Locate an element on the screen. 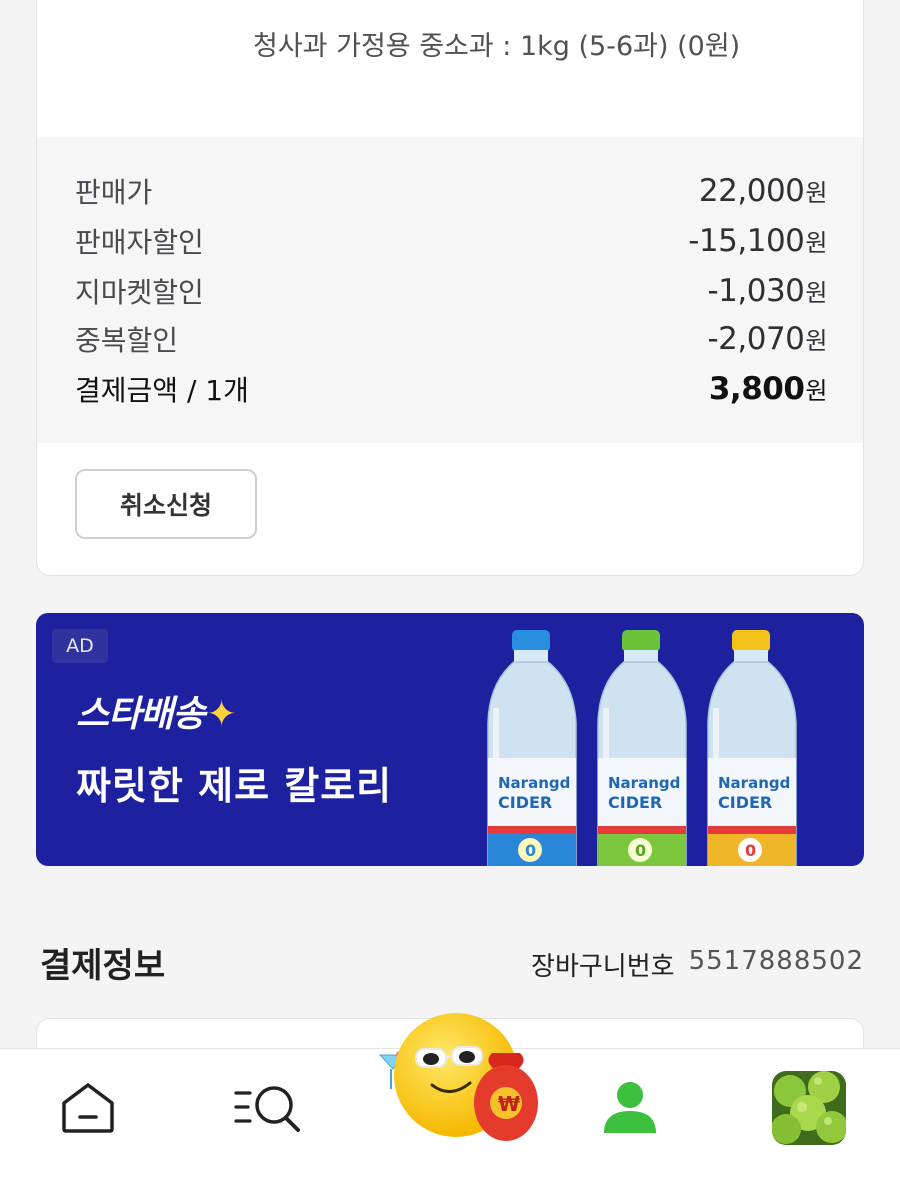  option-text: 청사과 가정용 중소과 : 1kg (5-6과) (0원) is located at coordinates (497, 46).